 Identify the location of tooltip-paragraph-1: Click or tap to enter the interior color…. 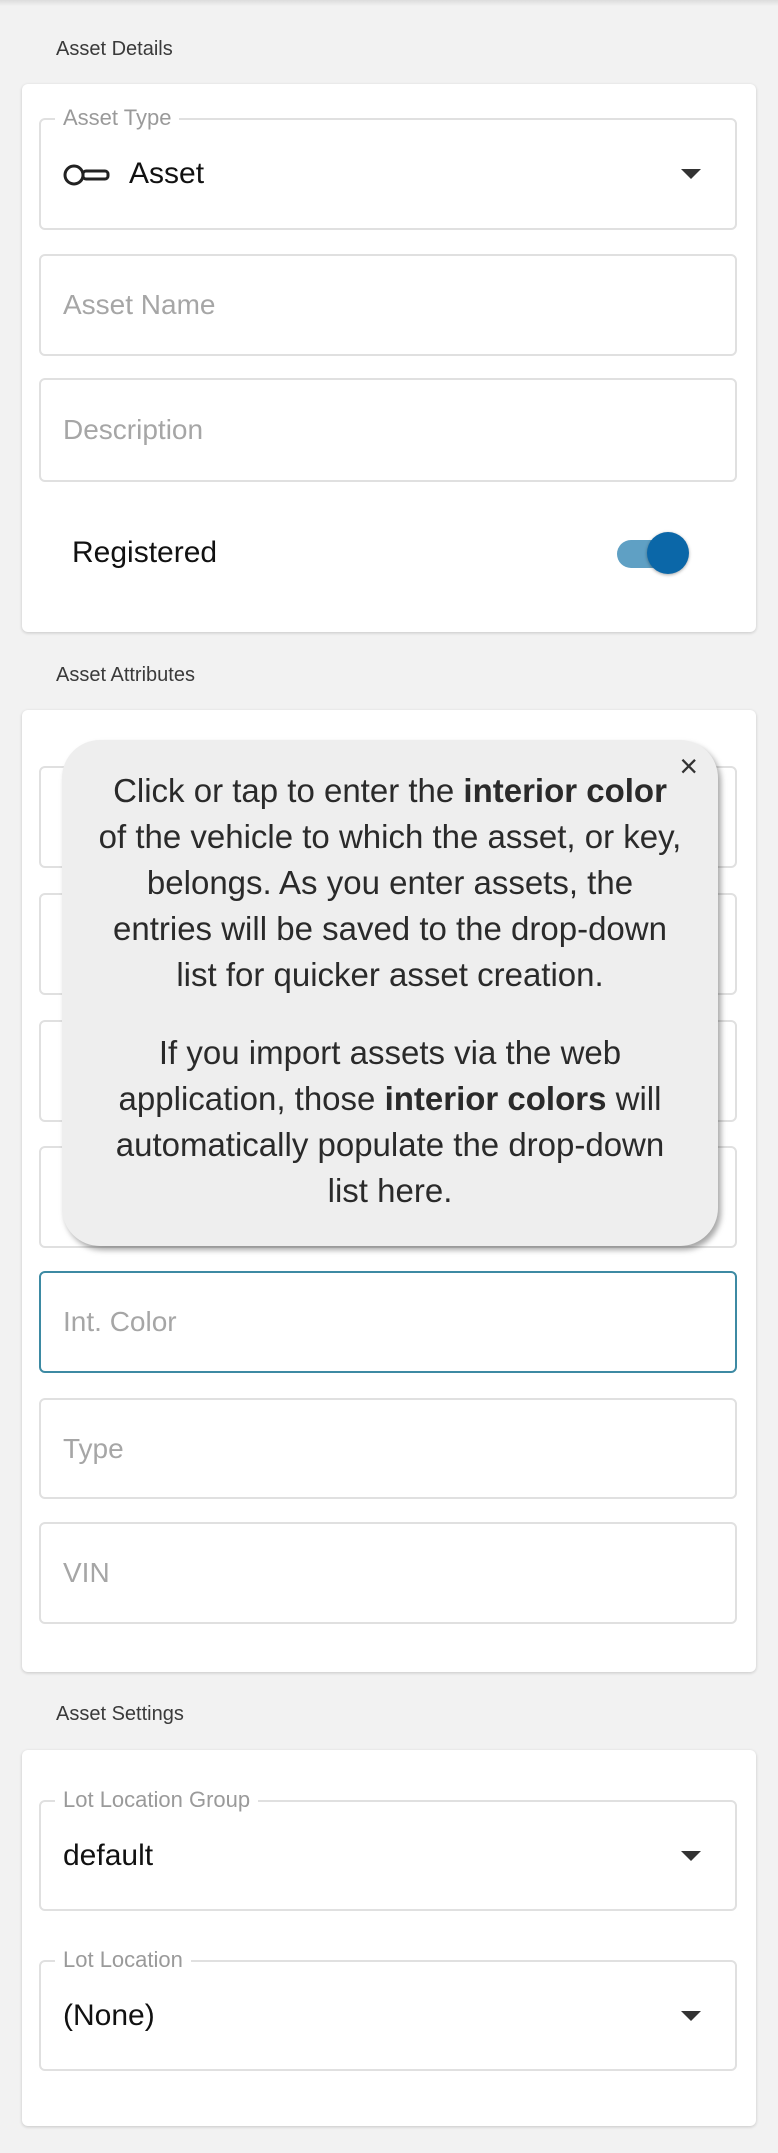
(390, 882).